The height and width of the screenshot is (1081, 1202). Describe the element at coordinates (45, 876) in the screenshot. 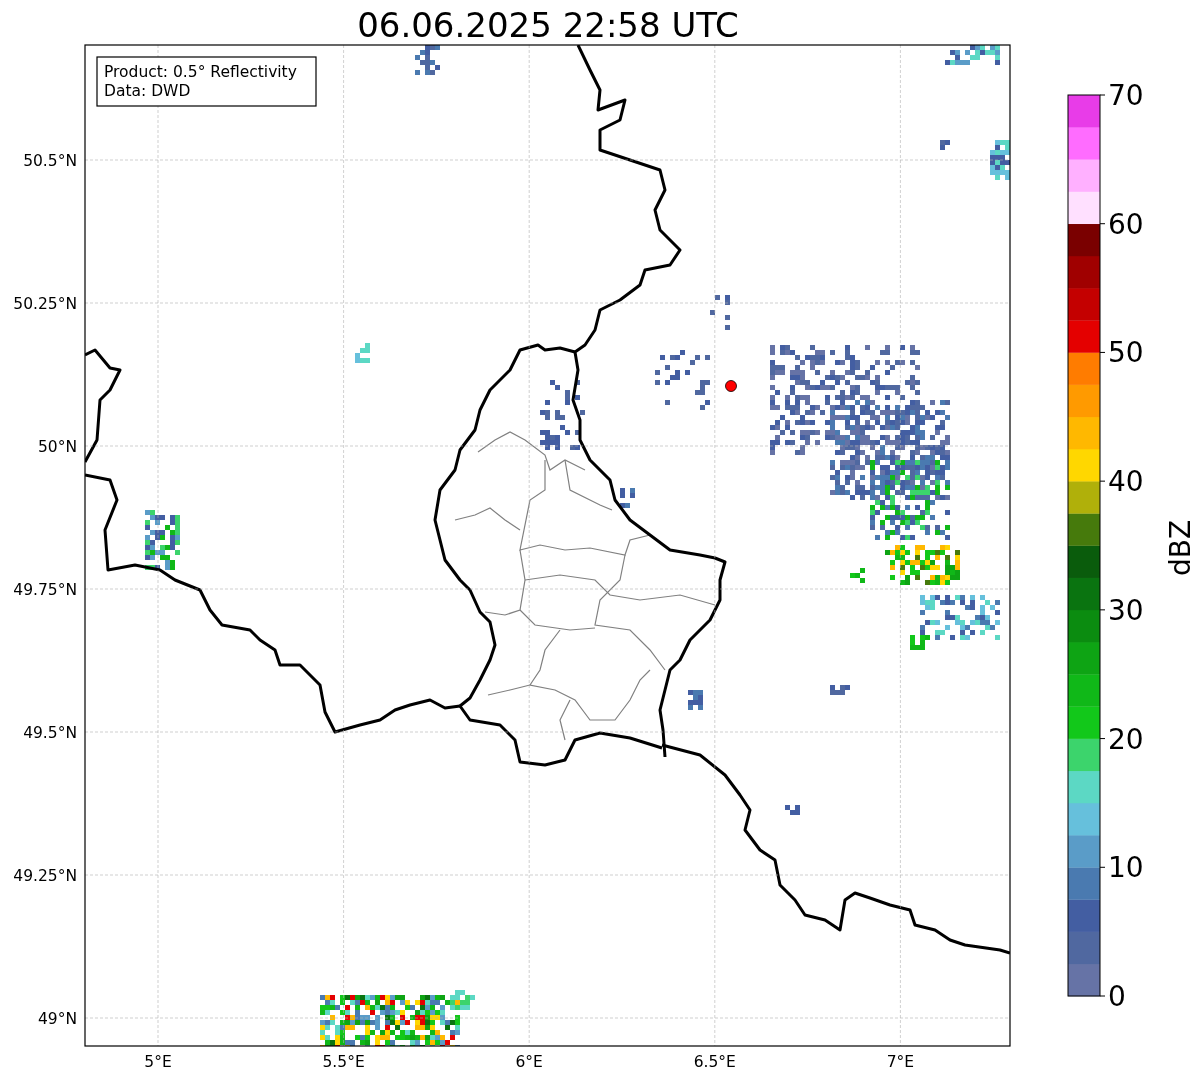

I see `latitude-label: 49.25°N` at that location.